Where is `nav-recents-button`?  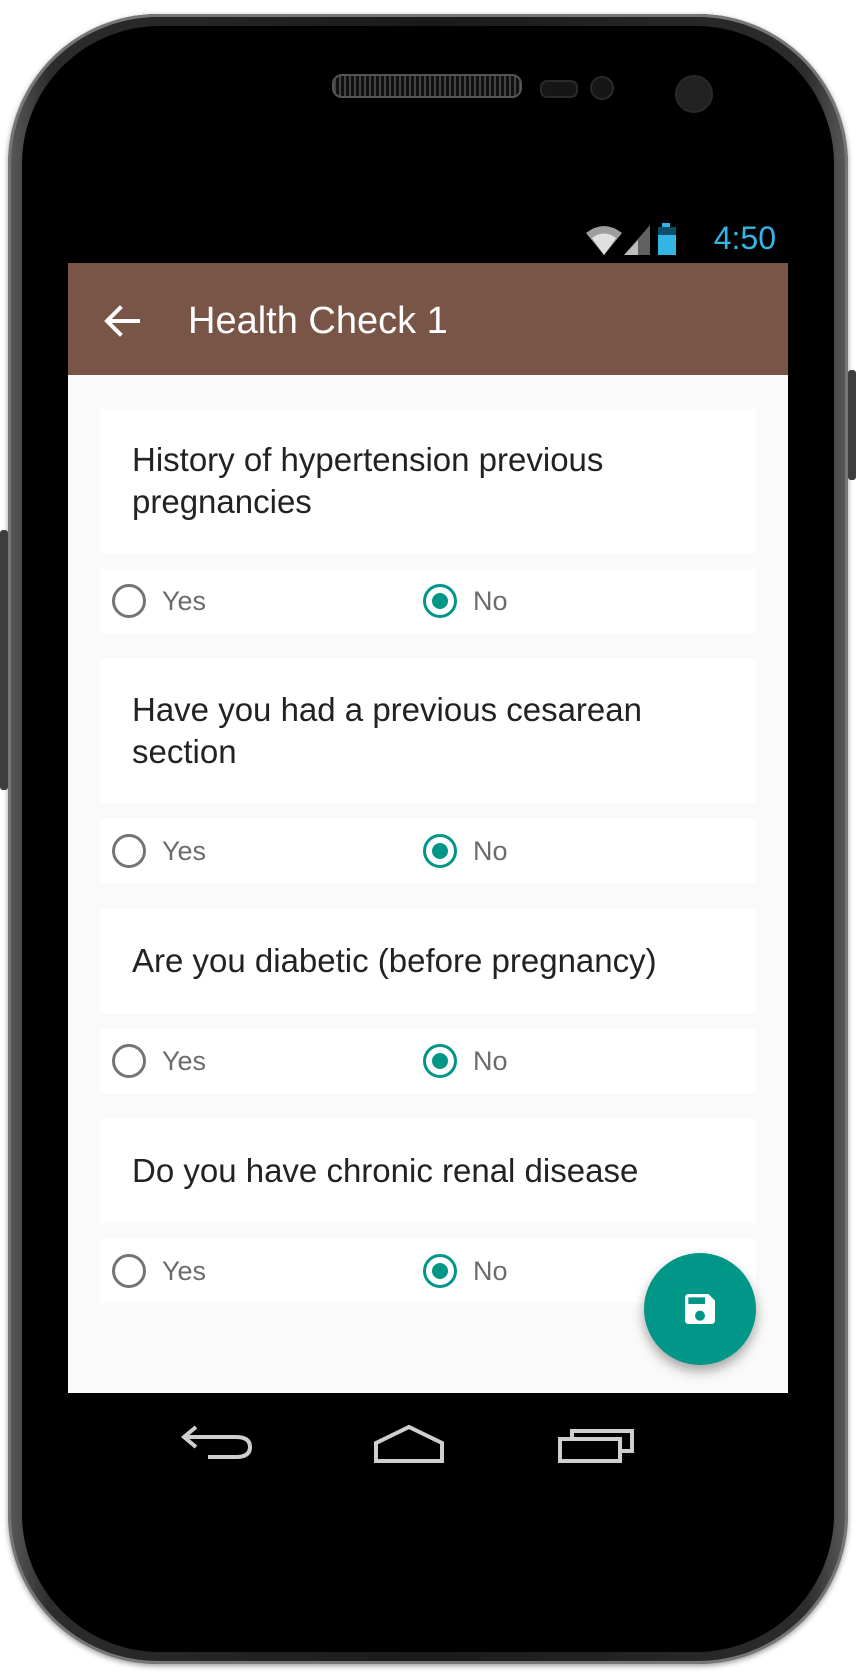
nav-recents-button is located at coordinates (597, 1443).